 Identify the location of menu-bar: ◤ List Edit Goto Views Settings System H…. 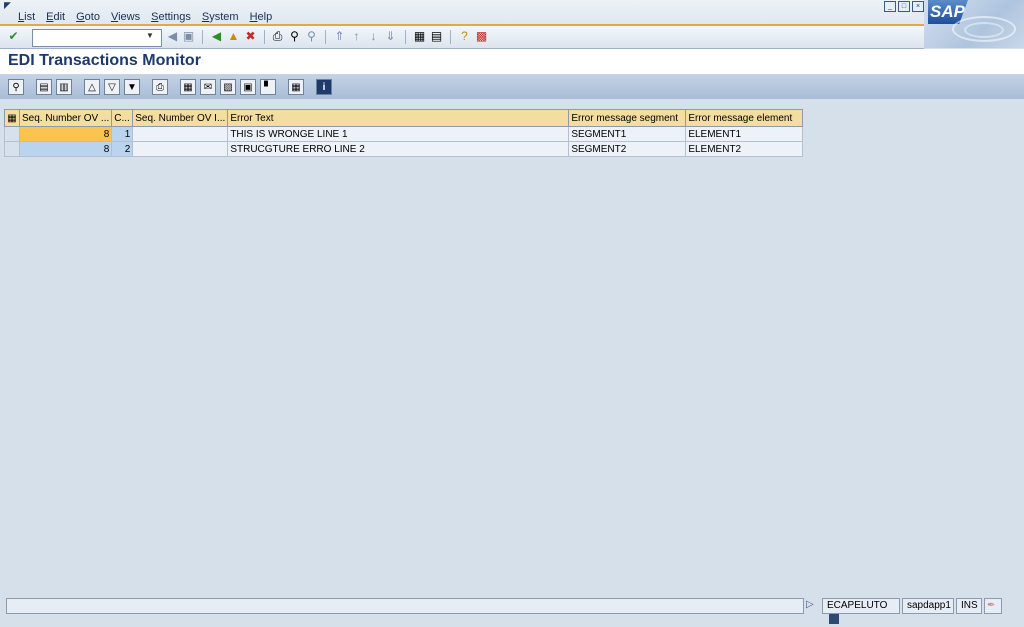
(512, 12).